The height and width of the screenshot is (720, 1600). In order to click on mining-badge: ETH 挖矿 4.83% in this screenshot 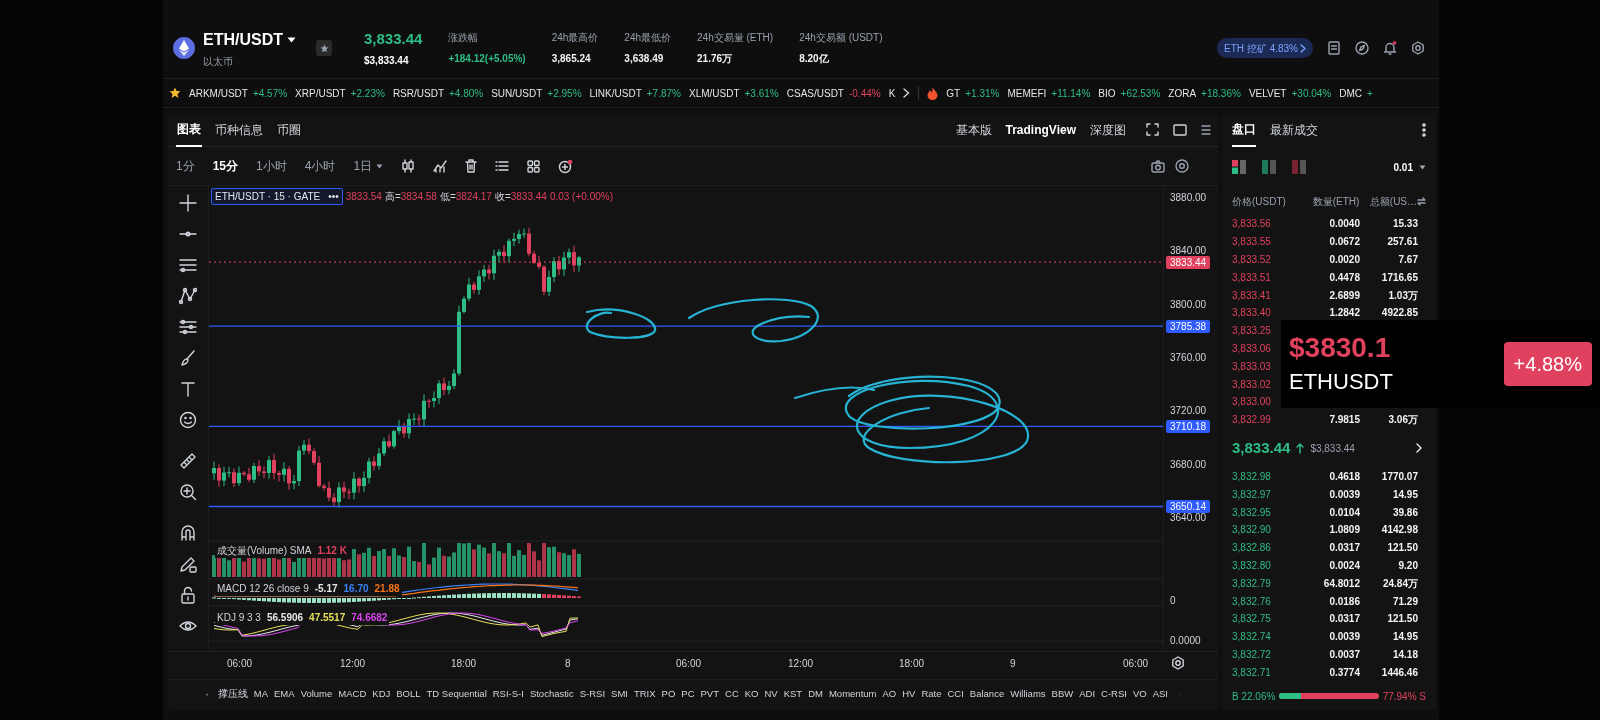, I will do `click(1265, 48)`.